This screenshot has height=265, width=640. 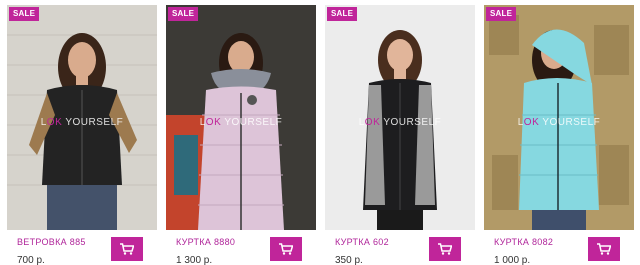 What do you see at coordinates (205, 242) in the screenshot?
I see `product-title-link: Куртка 8880` at bounding box center [205, 242].